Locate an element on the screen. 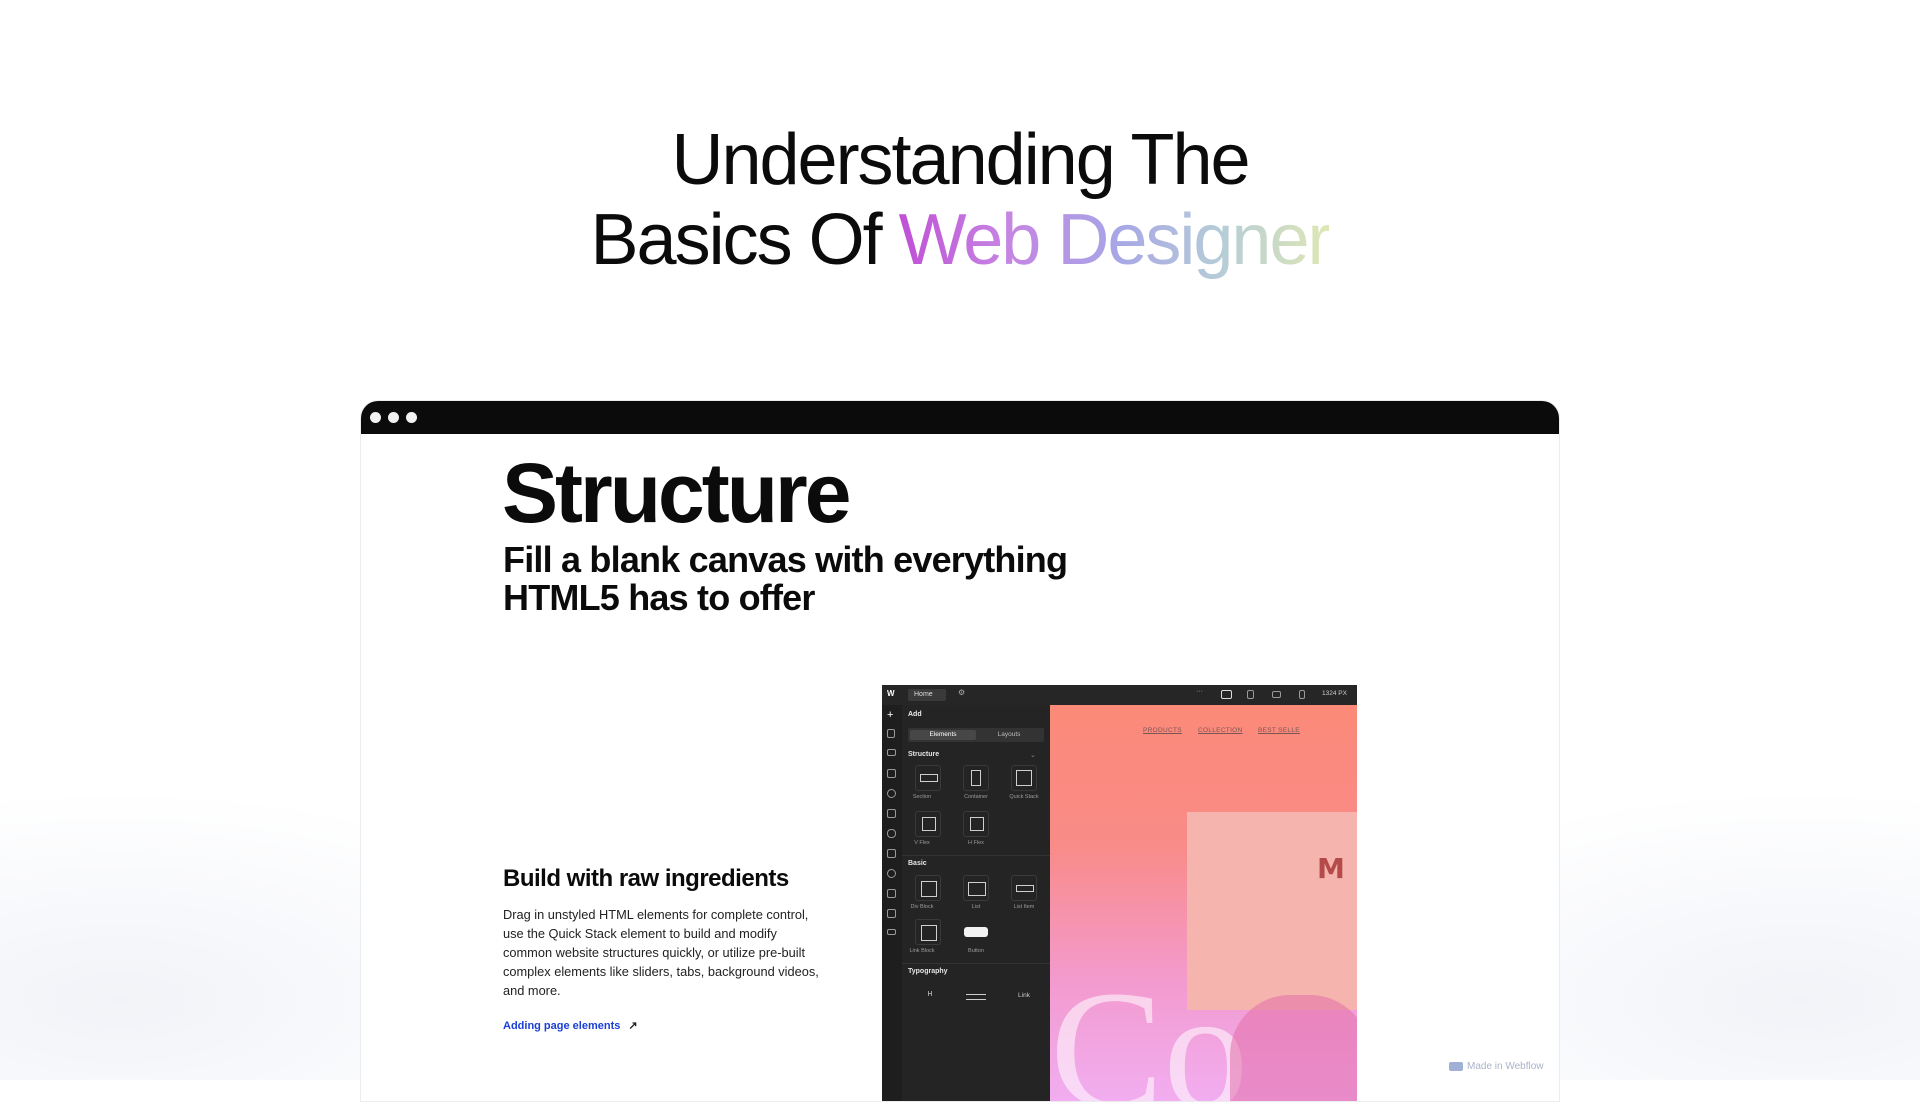 Image resolution: width=1920 pixels, height=1102 pixels. landscape-breakpoint-icon is located at coordinates (1276, 694).